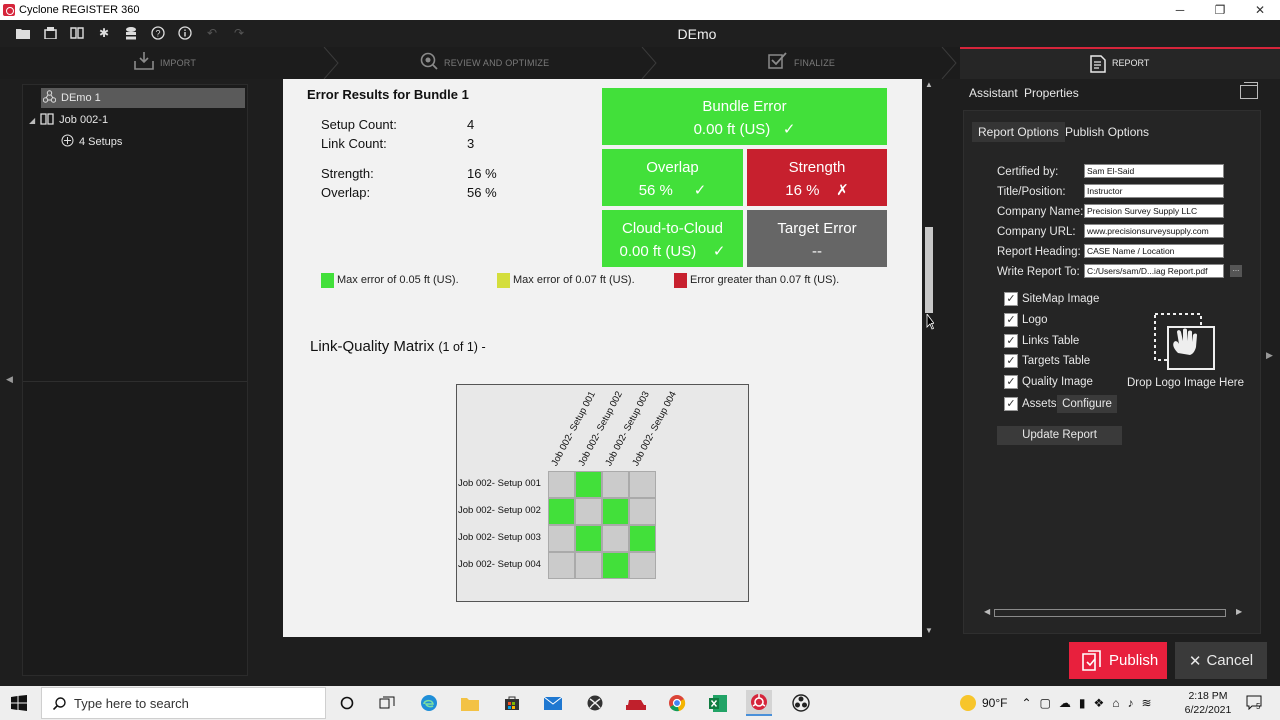  I want to click on report-heading-input, so click(1154, 251).